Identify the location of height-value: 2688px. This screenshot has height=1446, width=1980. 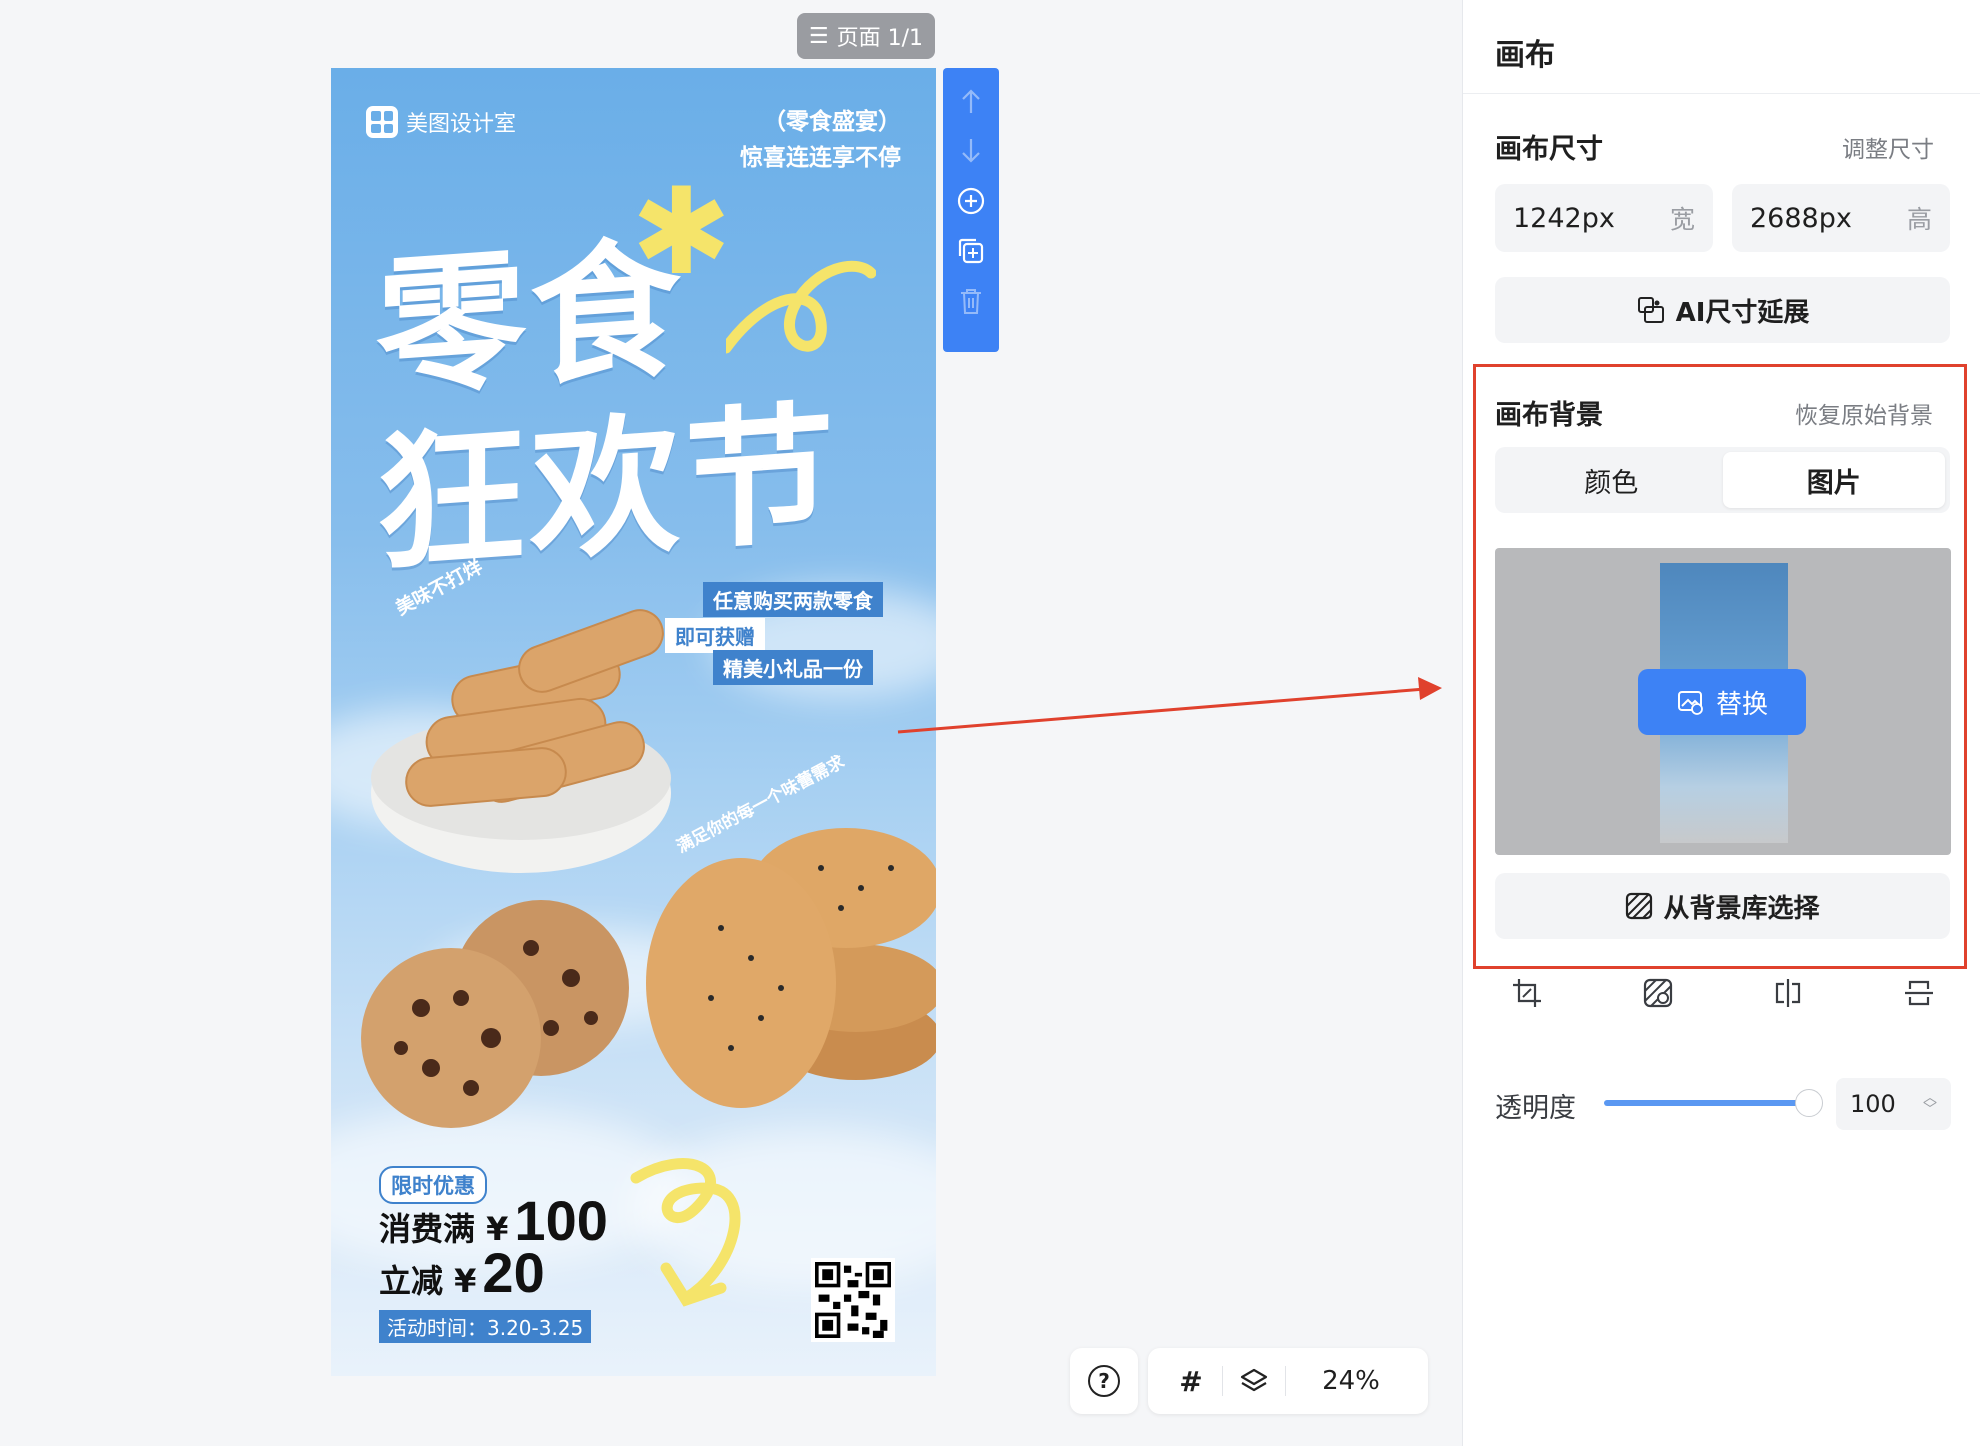
(1801, 218).